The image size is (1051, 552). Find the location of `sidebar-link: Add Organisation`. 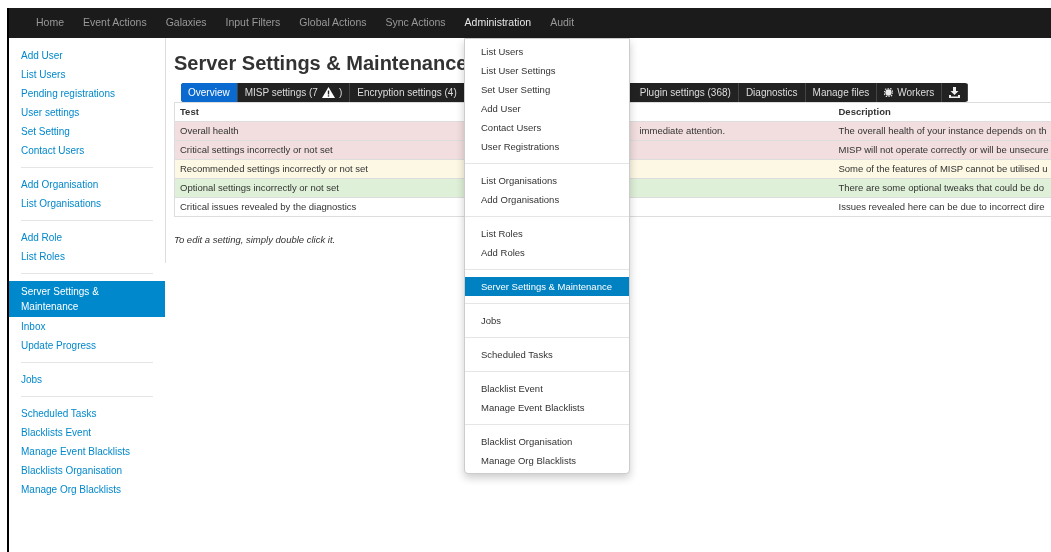

sidebar-link: Add Organisation is located at coordinates (87, 184).